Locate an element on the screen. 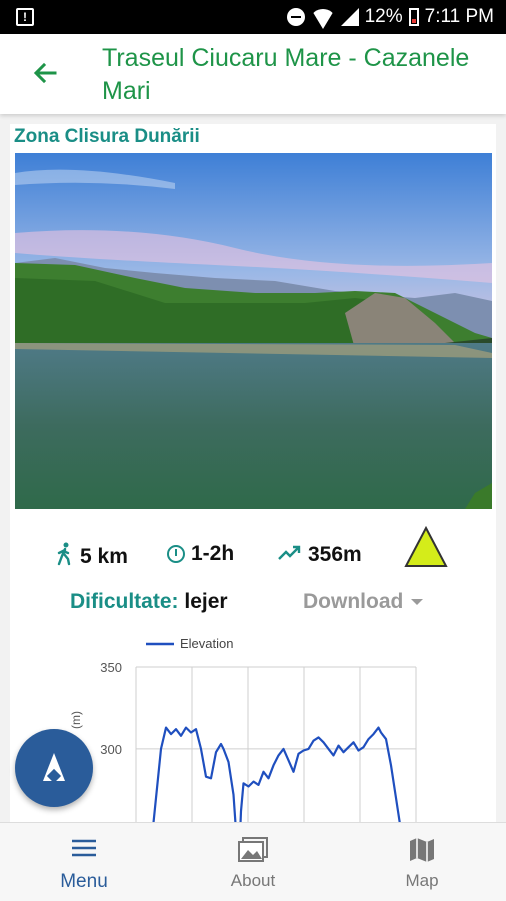  nav-item-about: About is located at coordinates (253, 862).